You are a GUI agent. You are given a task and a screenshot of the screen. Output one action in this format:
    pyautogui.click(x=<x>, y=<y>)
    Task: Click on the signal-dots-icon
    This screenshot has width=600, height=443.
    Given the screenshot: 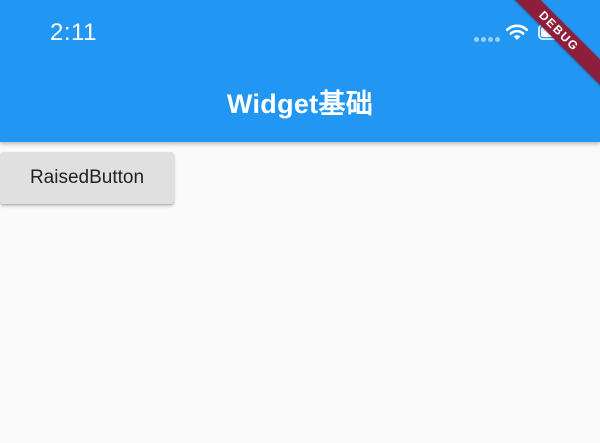 What is the action you would take?
    pyautogui.click(x=488, y=40)
    